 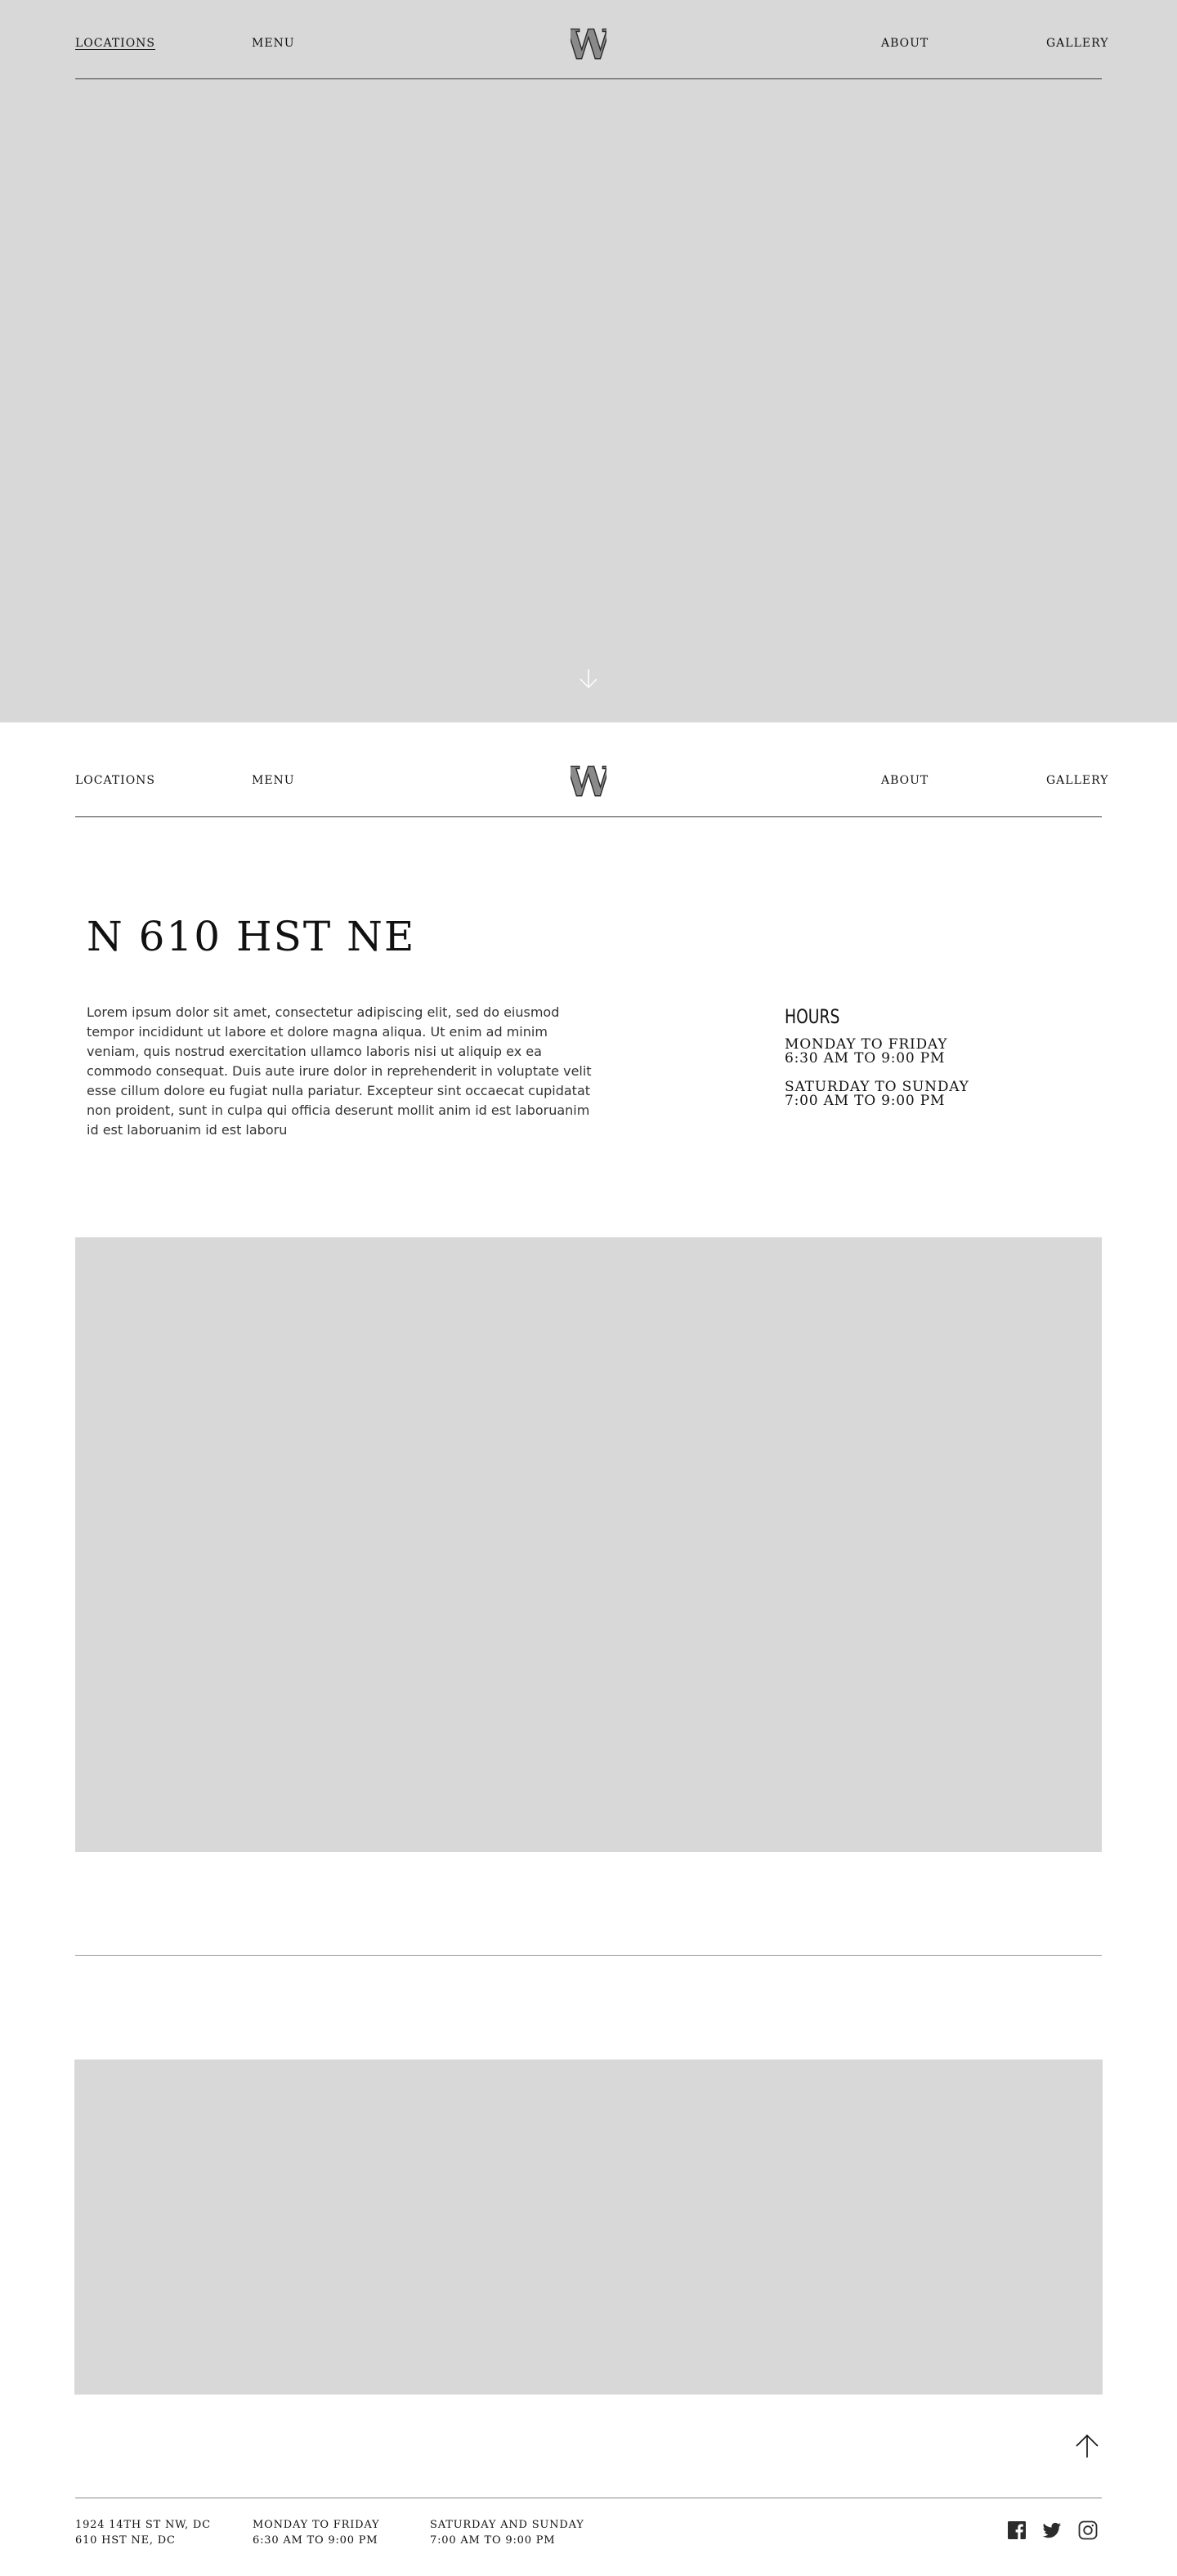 What do you see at coordinates (812, 1016) in the screenshot?
I see `hours-heading: HOURS` at bounding box center [812, 1016].